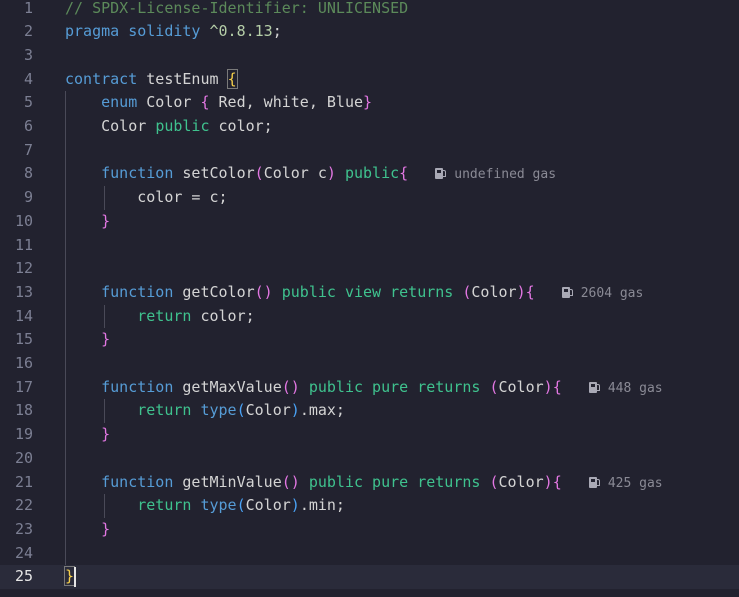  Describe the element at coordinates (23, 315) in the screenshot. I see `line-number: 14` at that location.